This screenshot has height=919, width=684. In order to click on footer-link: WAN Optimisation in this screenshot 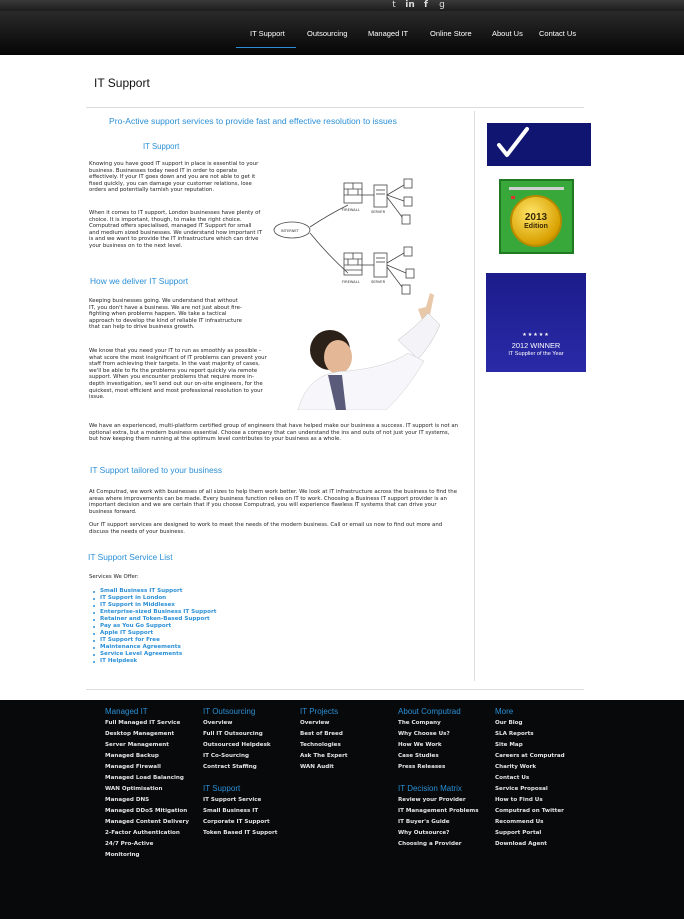, I will do `click(147, 789)`.